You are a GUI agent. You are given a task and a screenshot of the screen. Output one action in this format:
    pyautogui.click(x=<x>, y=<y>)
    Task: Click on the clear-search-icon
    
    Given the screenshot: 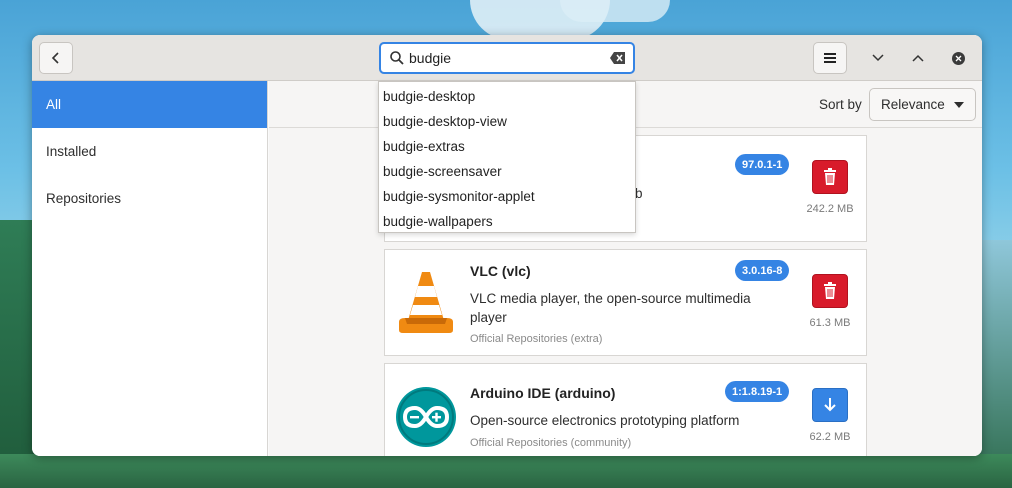 What is the action you would take?
    pyautogui.click(x=618, y=58)
    